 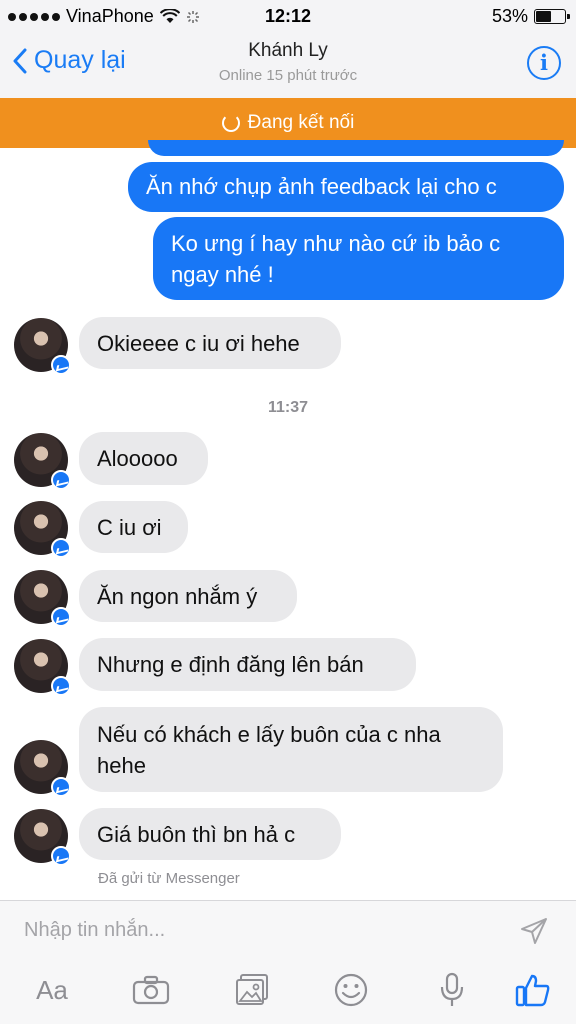 What do you see at coordinates (230, 123) in the screenshot?
I see `spinner-icon` at bounding box center [230, 123].